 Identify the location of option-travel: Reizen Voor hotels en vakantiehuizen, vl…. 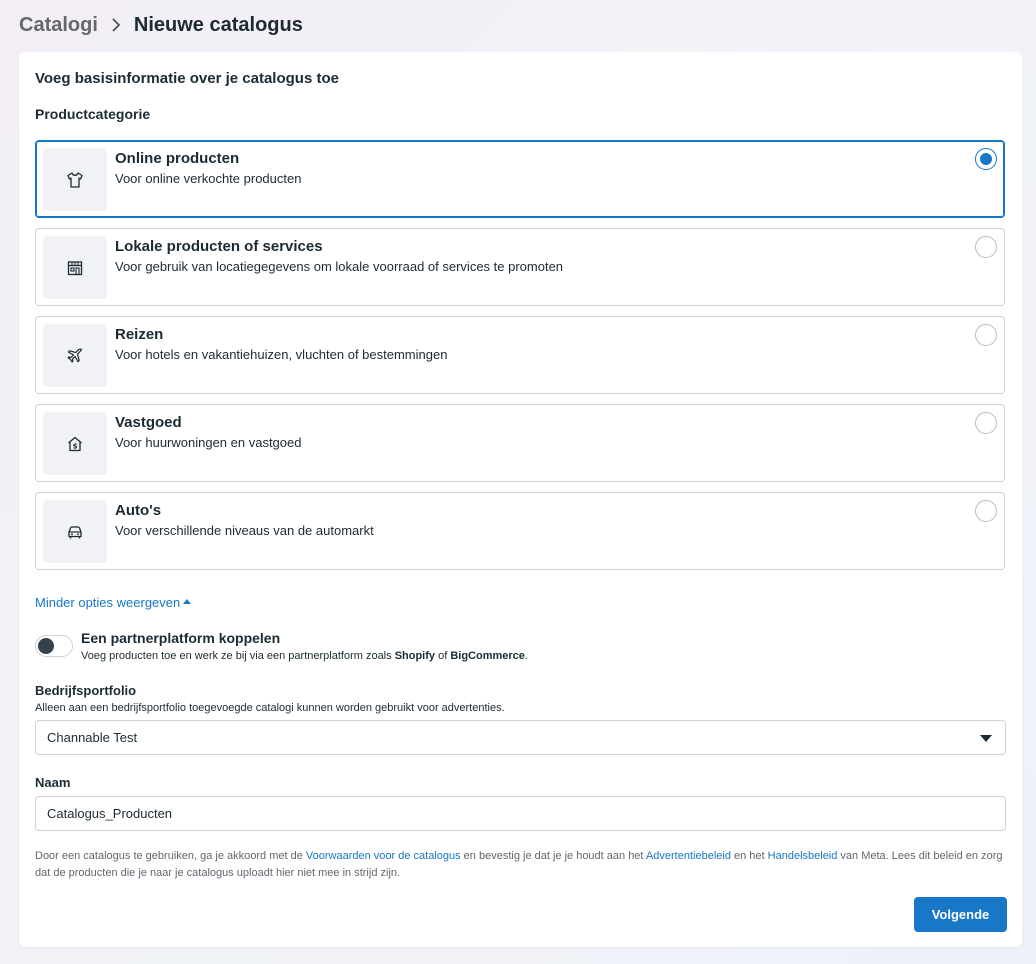
(520, 355).